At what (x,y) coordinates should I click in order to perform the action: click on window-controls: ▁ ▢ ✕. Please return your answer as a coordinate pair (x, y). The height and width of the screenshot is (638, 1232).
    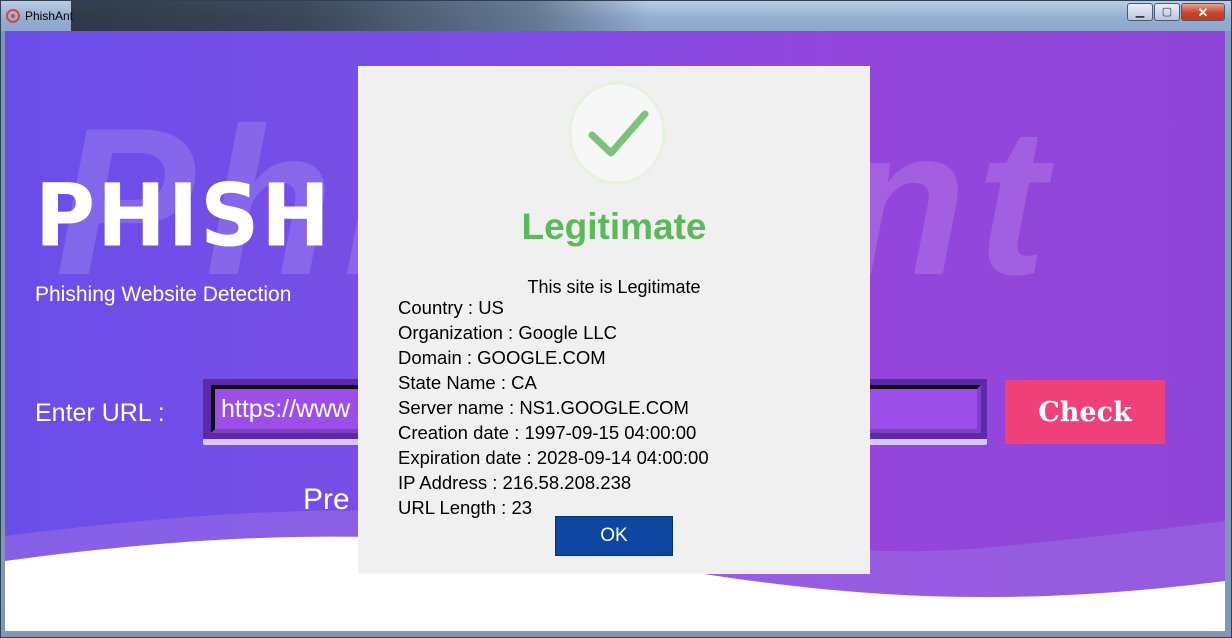
    Looking at the image, I should click on (1175, 12).